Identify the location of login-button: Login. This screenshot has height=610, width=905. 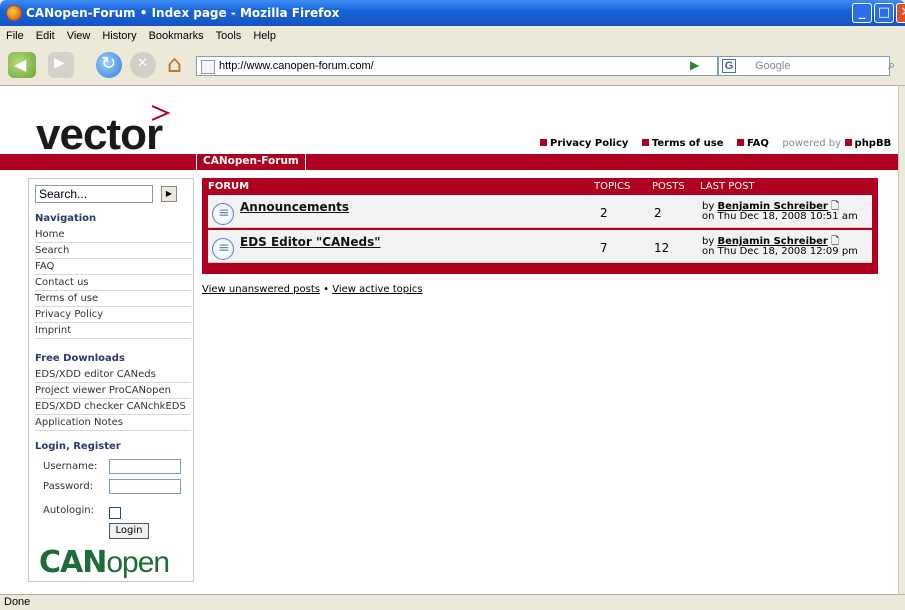
(129, 531).